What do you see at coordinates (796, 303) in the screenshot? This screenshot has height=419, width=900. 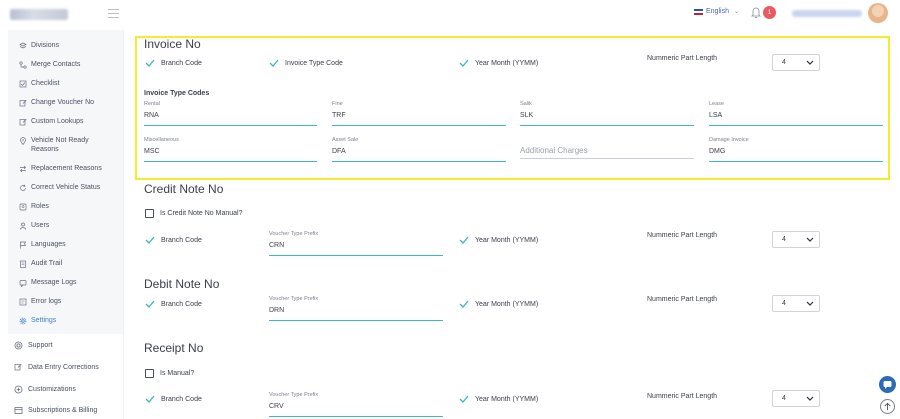 I see `debit-numeric-length-select: 4` at bounding box center [796, 303].